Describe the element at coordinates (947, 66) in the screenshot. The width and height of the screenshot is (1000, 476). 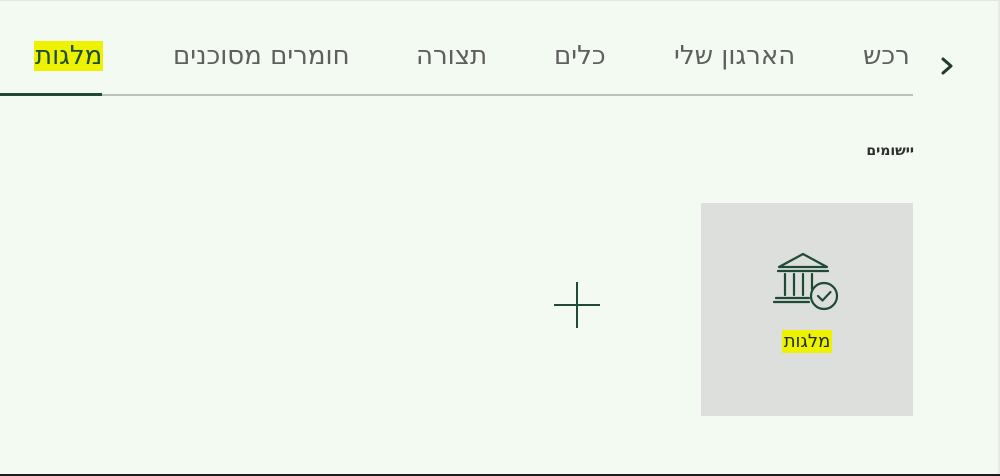
I see `chevron-right-icon` at that location.